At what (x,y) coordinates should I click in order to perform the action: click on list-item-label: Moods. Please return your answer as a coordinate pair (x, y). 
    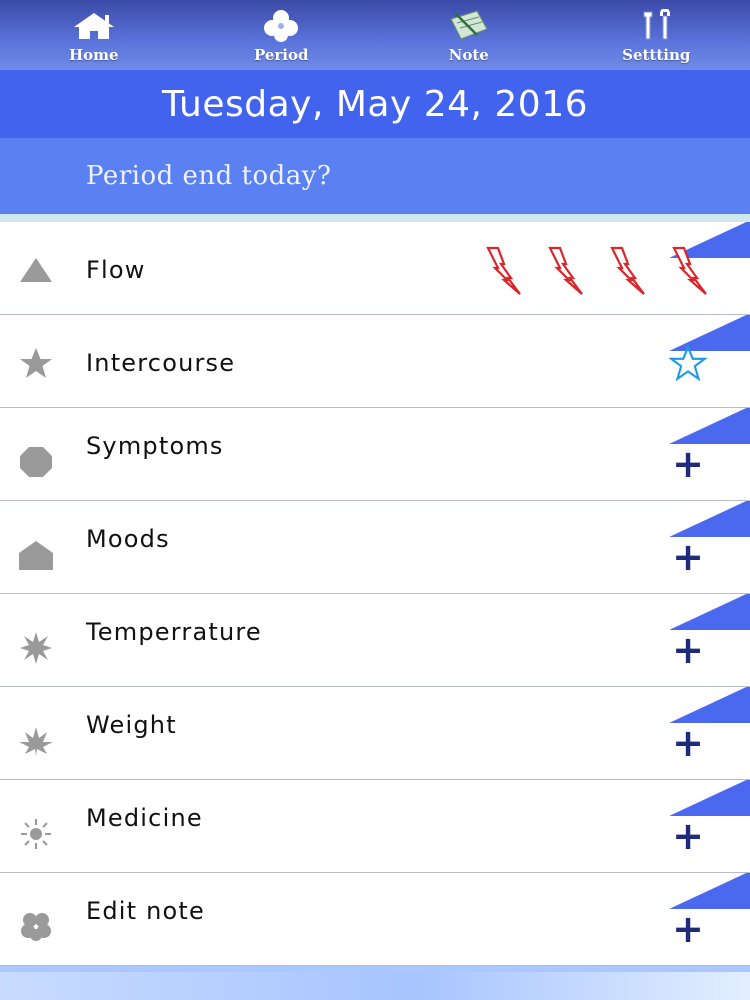
    Looking at the image, I should click on (128, 539).